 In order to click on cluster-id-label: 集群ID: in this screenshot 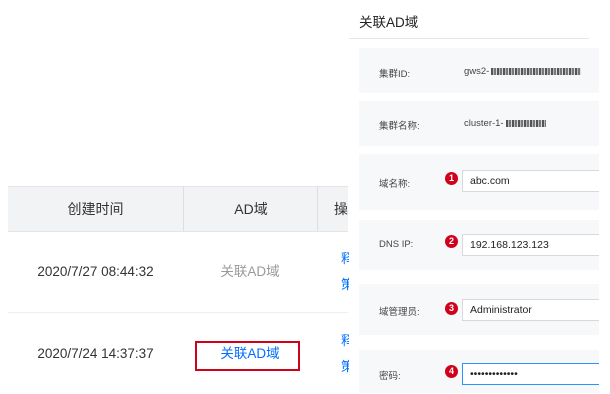, I will do `click(395, 74)`.